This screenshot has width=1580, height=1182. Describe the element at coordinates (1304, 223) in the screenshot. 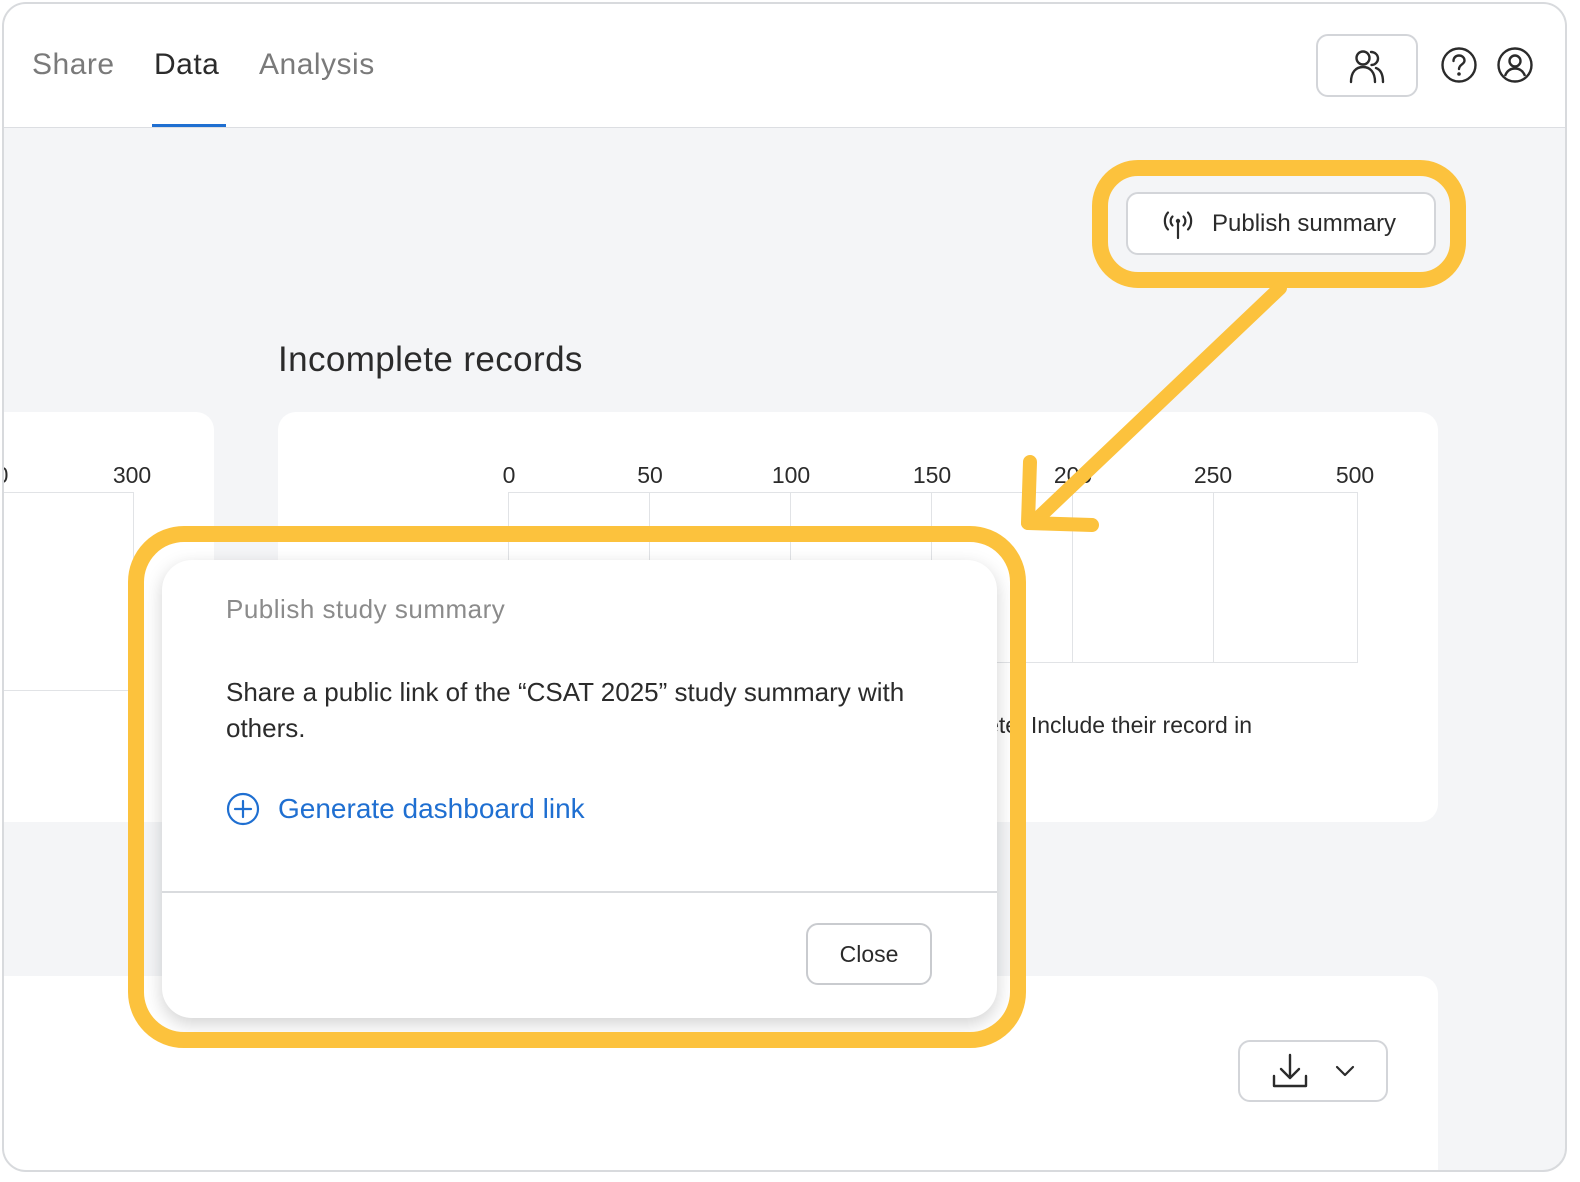

I see `publish-summary-label: Publish summary` at that location.